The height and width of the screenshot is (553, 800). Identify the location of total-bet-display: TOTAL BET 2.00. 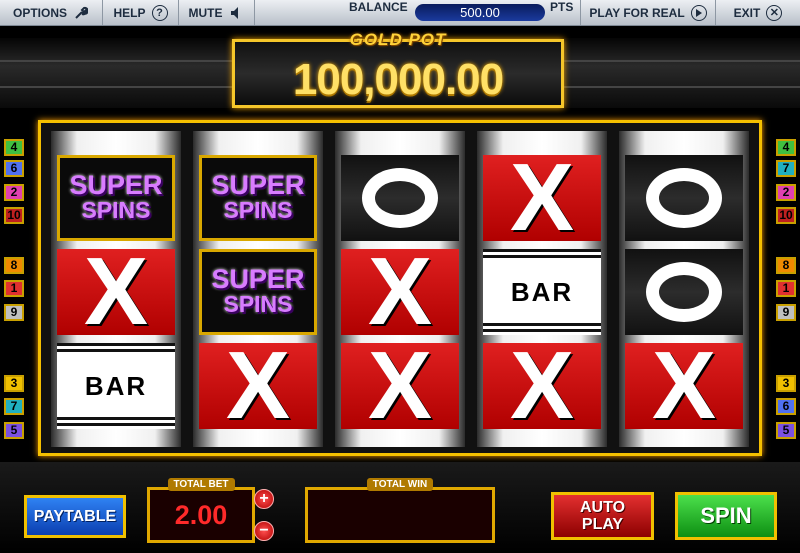
(201, 510).